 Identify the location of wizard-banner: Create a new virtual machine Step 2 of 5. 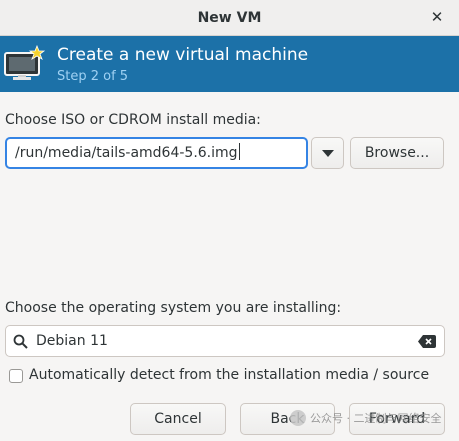
(229, 64).